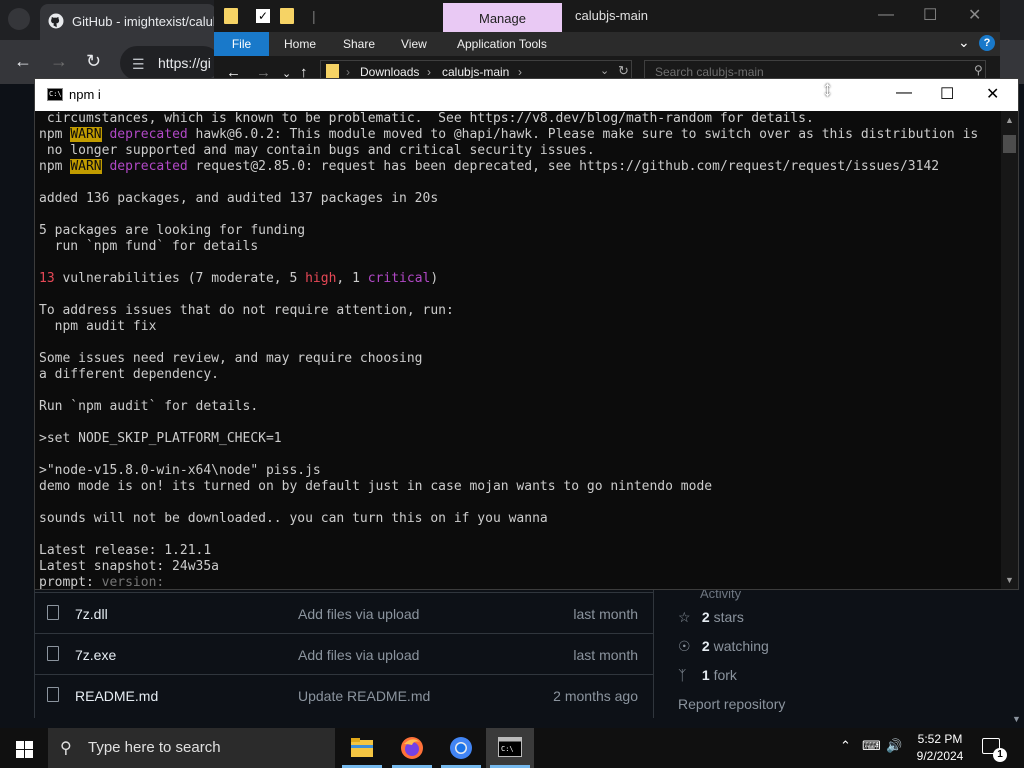  I want to click on chrome-icon, so click(461, 748).